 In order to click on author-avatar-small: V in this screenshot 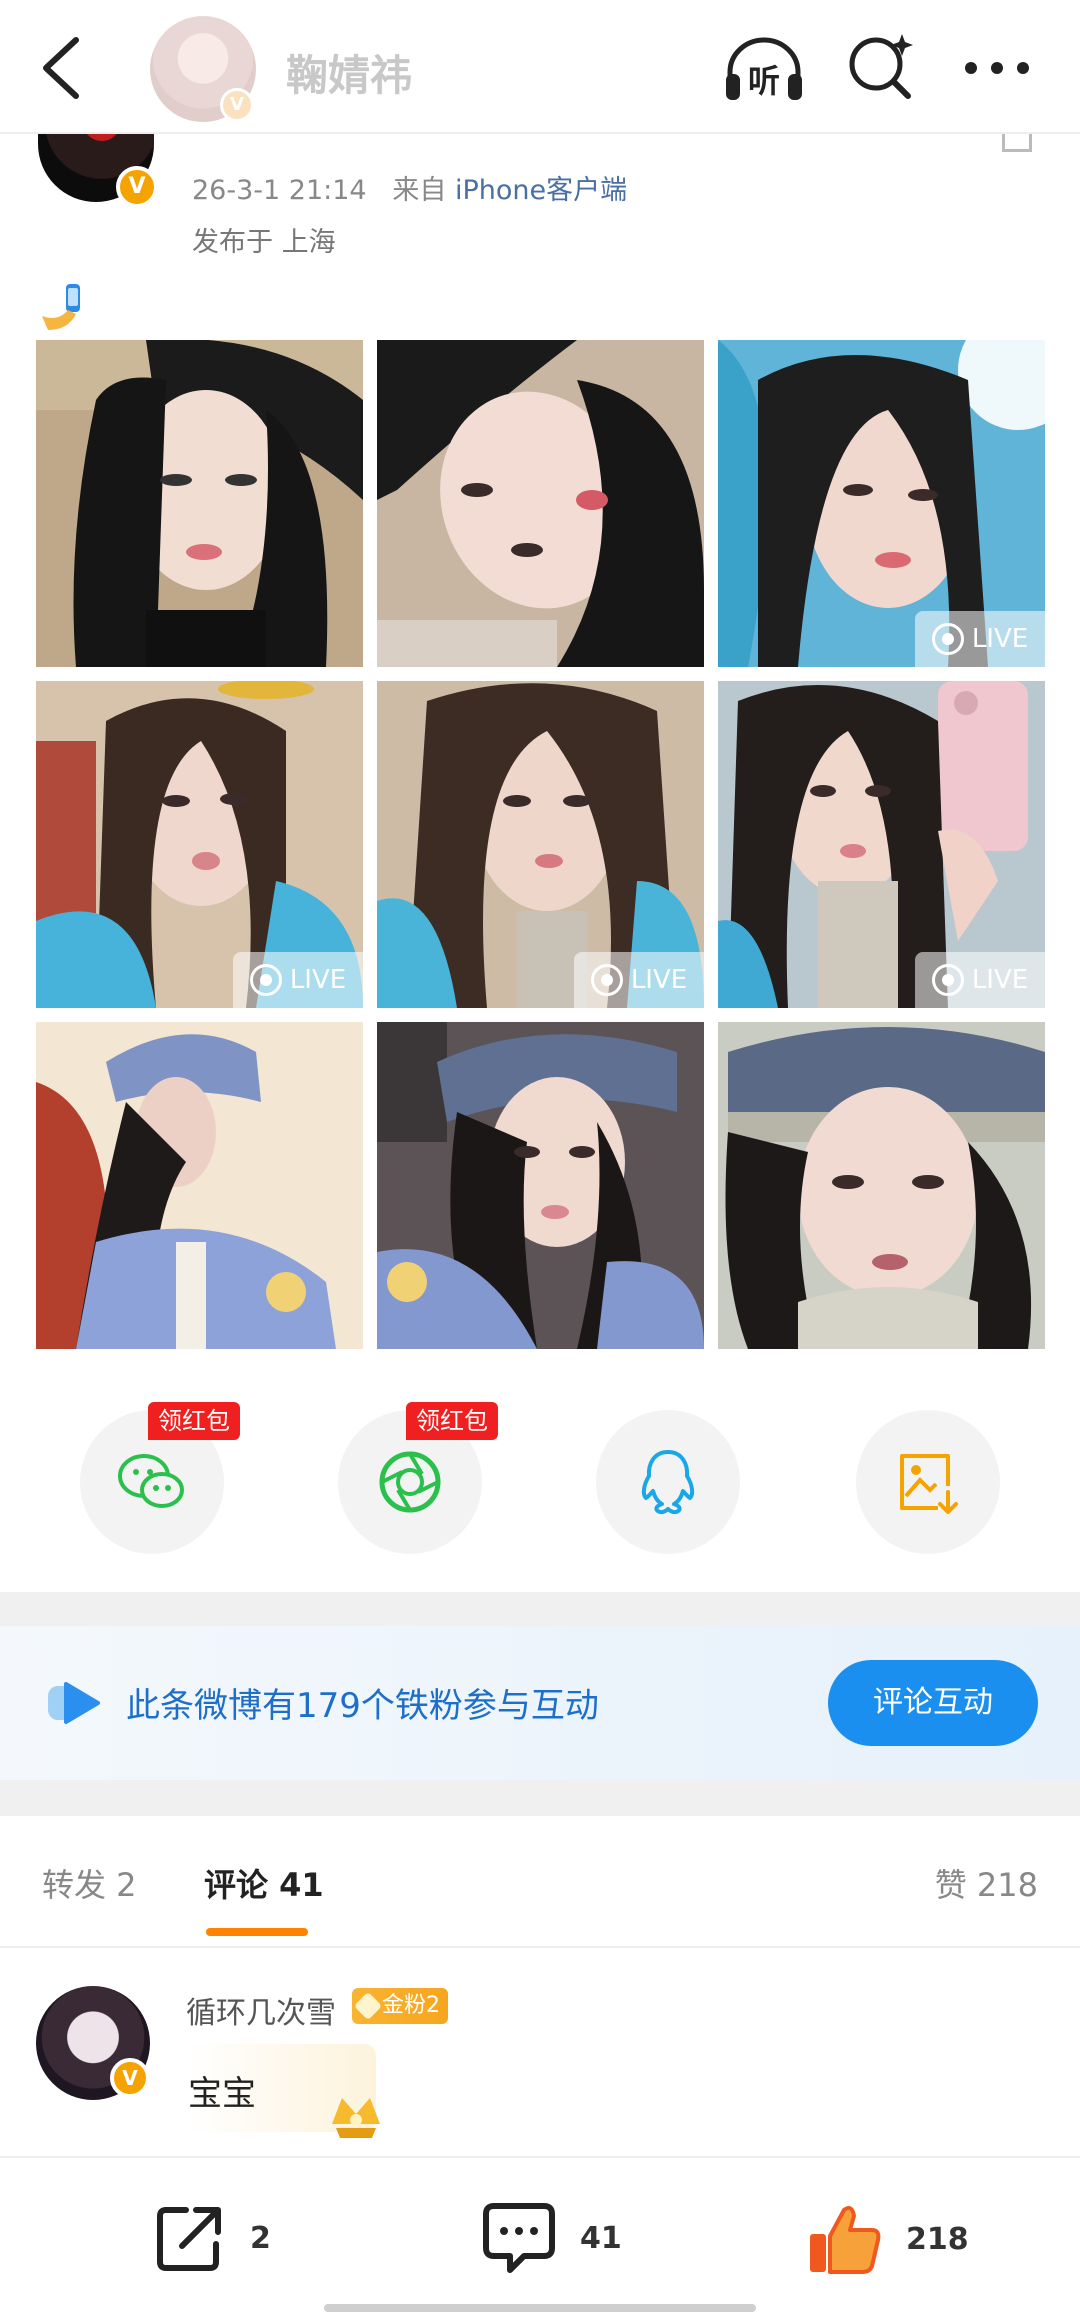, I will do `click(203, 69)`.